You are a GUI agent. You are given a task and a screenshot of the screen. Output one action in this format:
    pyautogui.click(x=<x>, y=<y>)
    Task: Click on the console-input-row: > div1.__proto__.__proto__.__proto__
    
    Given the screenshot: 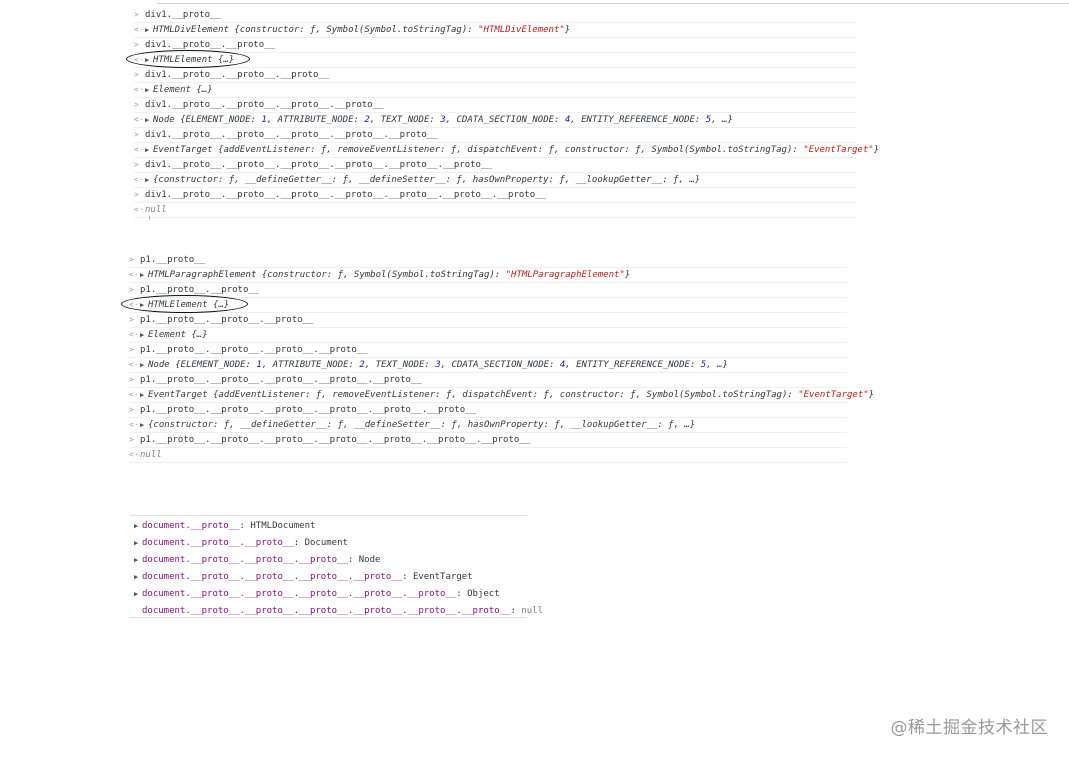 What is the action you would take?
    pyautogui.click(x=495, y=75)
    